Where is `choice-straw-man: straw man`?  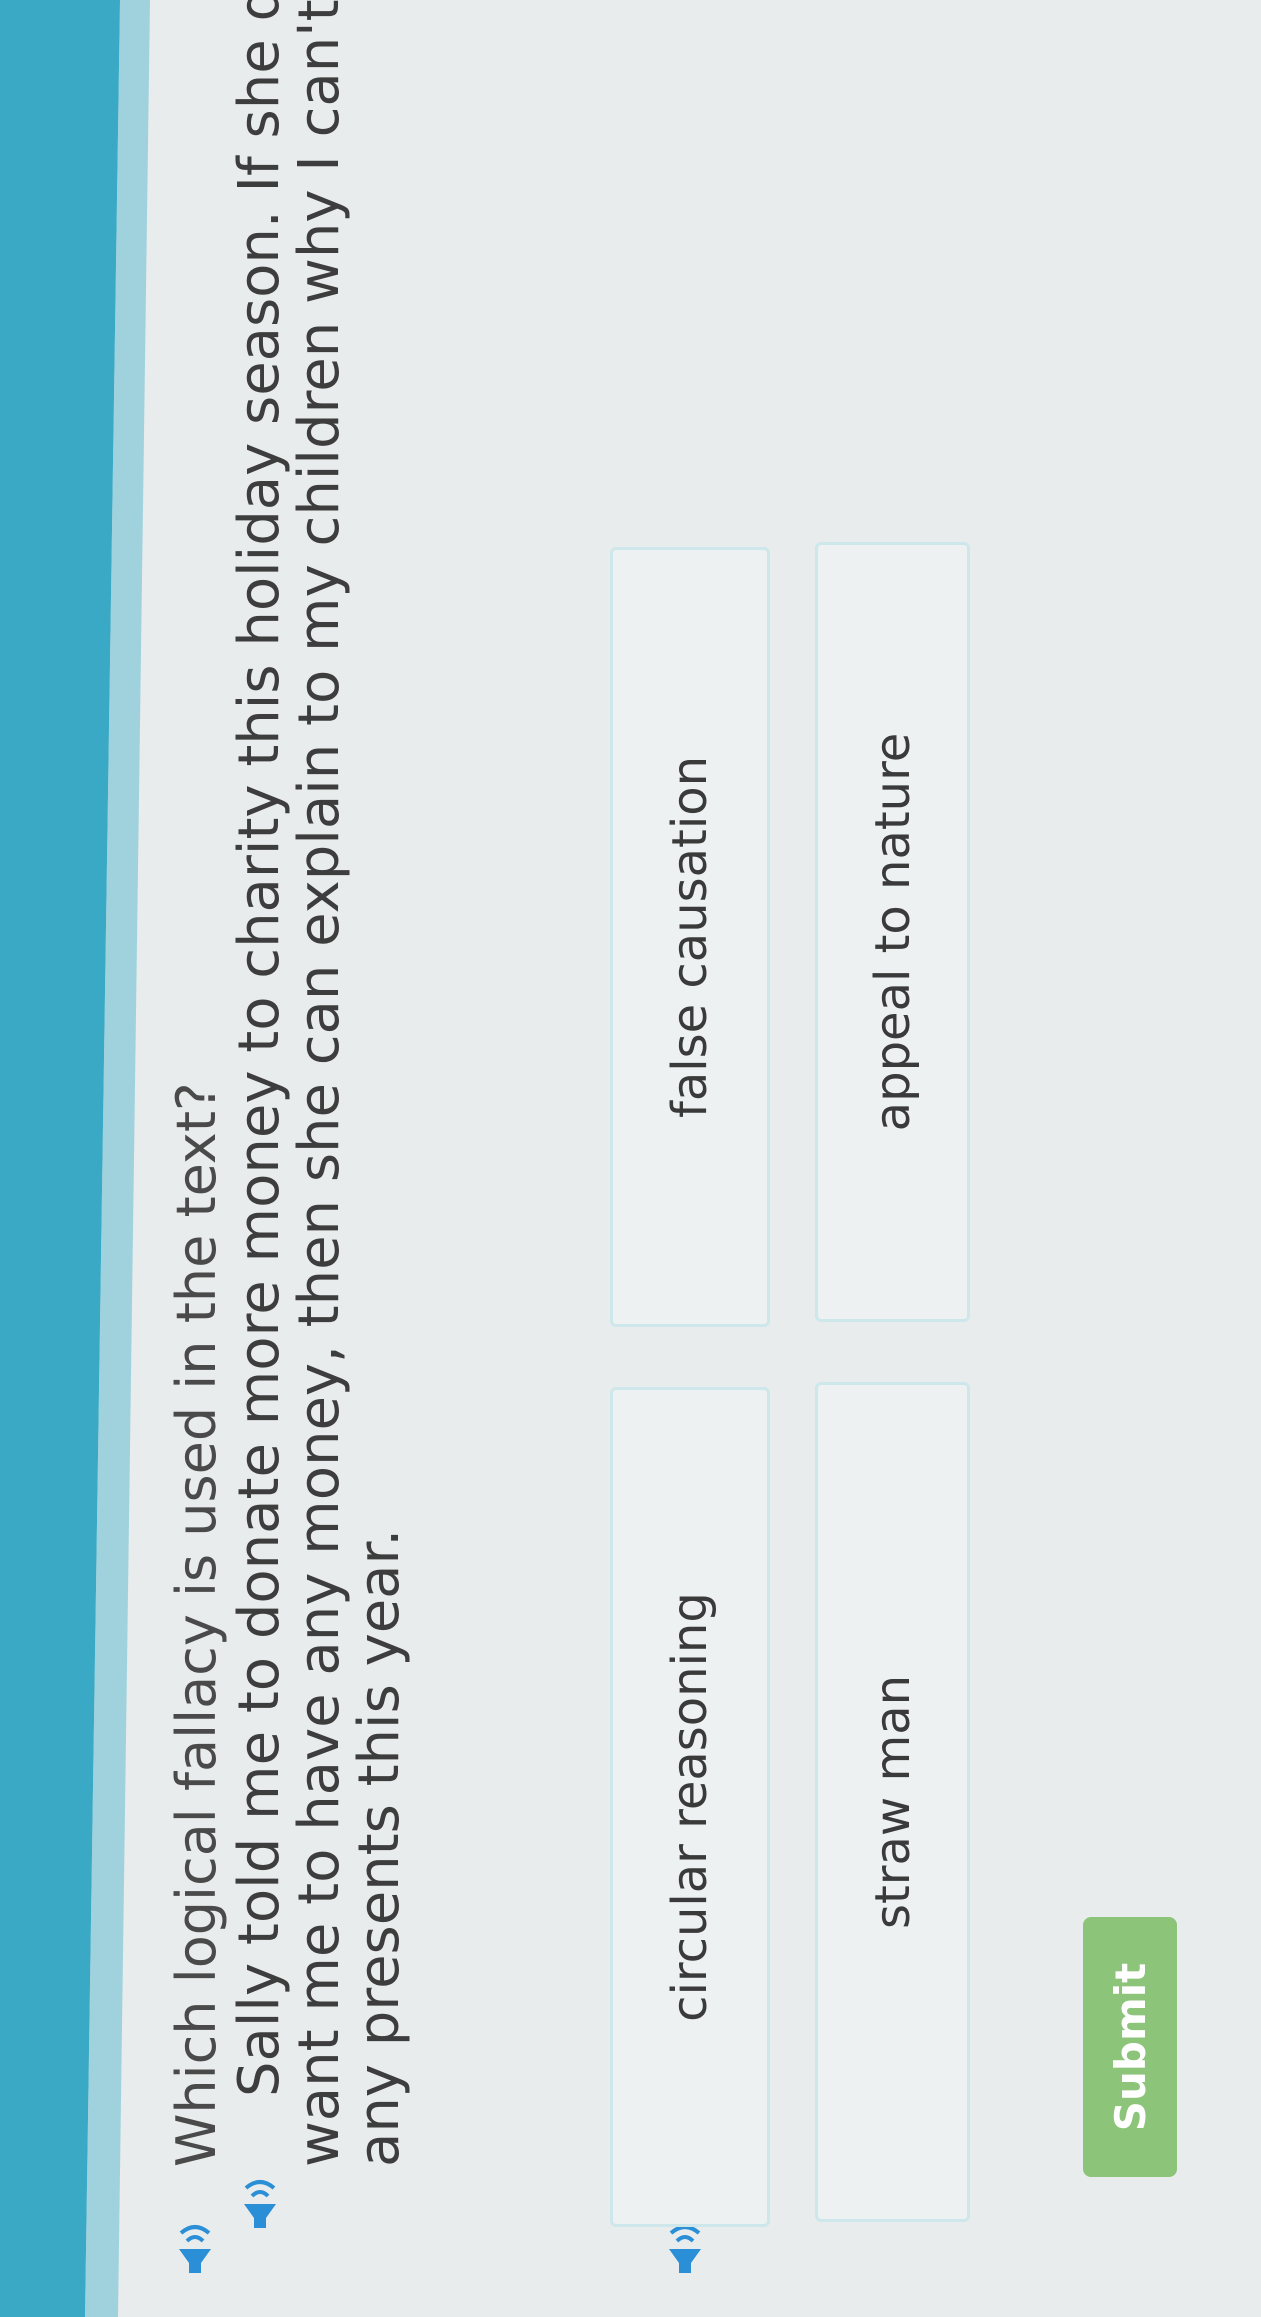 choice-straw-man: straw man is located at coordinates (892, 1802).